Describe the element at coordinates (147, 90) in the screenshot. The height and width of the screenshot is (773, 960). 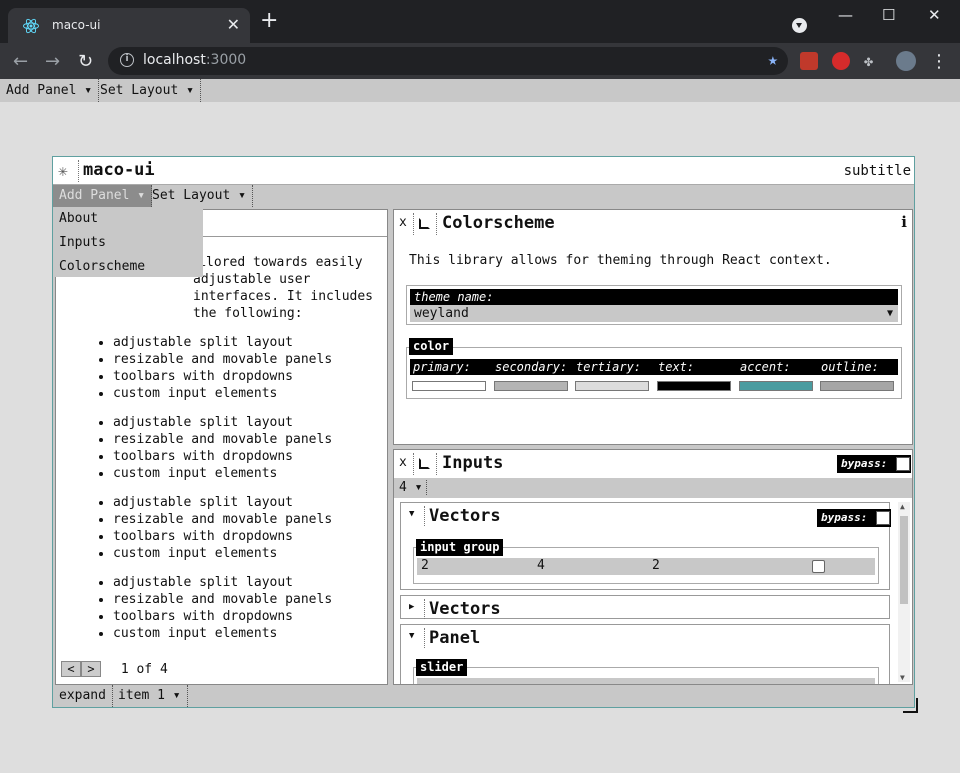
I see `set-layout-menu: Set Layout ▾` at that location.